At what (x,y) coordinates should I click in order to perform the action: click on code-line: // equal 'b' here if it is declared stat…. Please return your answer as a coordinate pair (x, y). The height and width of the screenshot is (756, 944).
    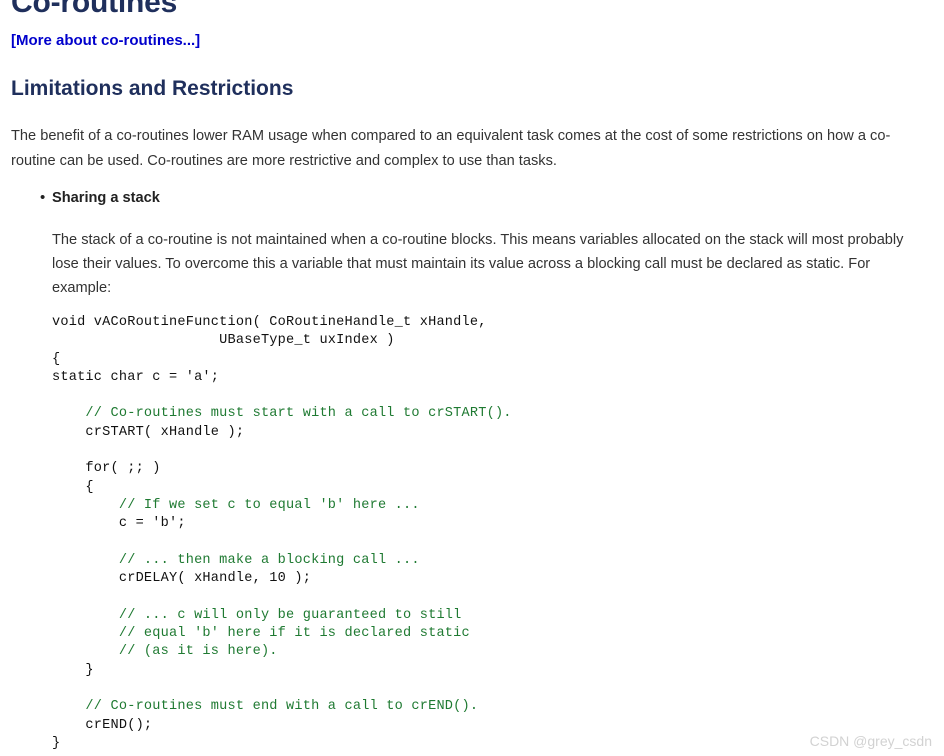
    Looking at the image, I should click on (261, 634).